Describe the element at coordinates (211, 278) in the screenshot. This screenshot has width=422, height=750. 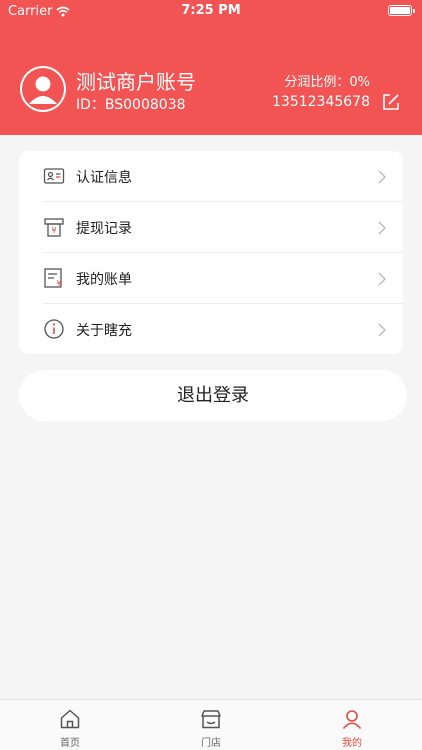
I see `menu-item-my-bills: ¥ 我的账单` at that location.